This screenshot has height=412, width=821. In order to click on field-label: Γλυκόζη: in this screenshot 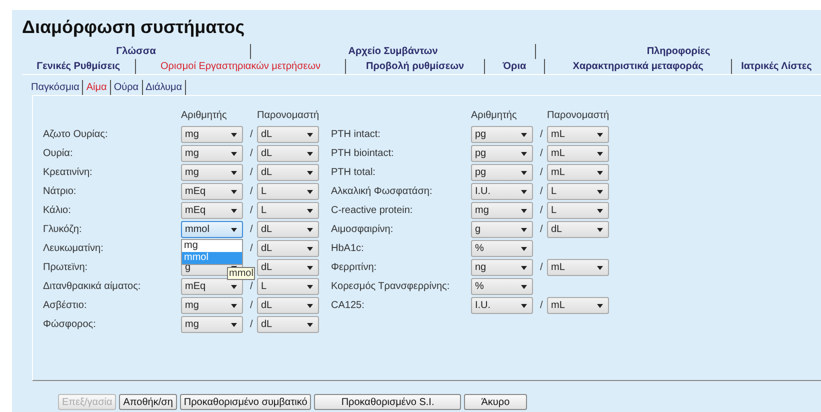, I will do `click(63, 229)`.